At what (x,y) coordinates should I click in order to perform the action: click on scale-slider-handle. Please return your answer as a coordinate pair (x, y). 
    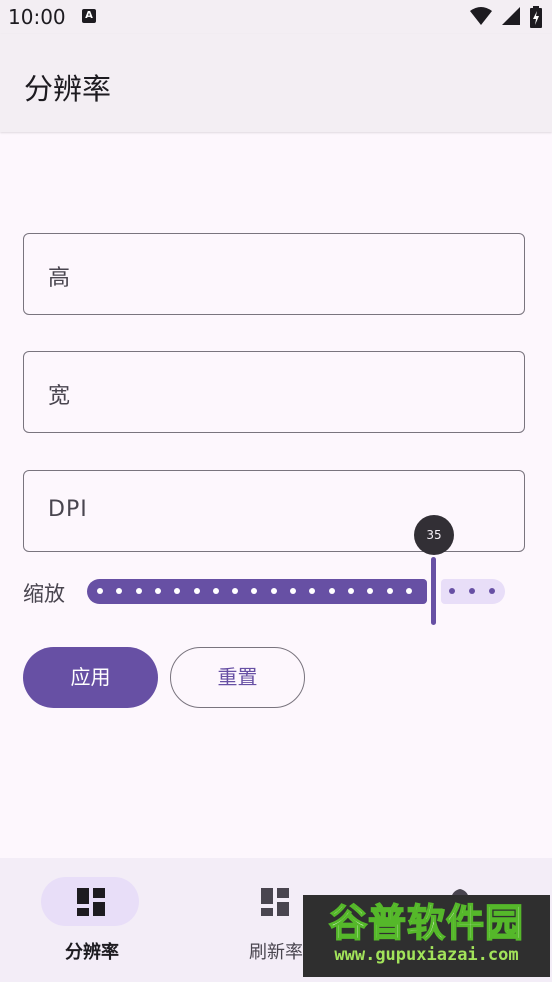
    Looking at the image, I should click on (433, 591).